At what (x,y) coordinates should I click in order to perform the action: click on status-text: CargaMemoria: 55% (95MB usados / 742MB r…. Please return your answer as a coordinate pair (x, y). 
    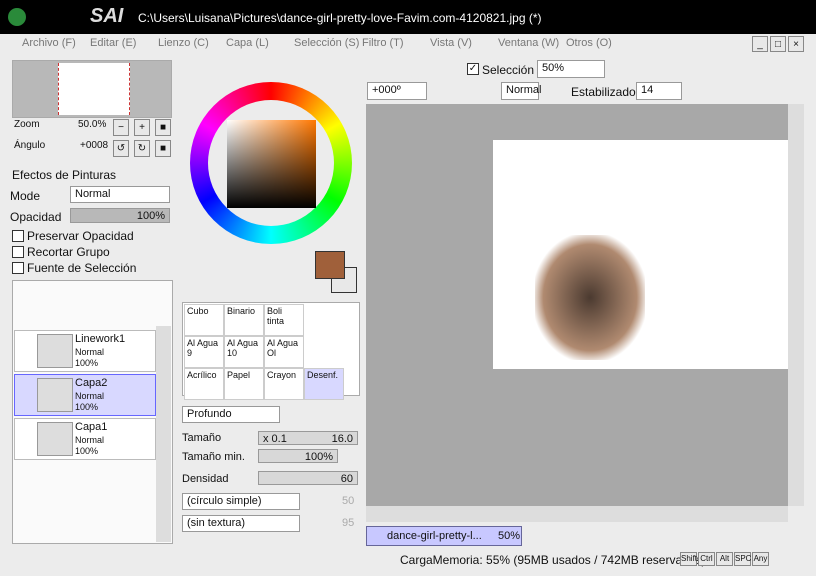
    Looking at the image, I should click on (553, 560).